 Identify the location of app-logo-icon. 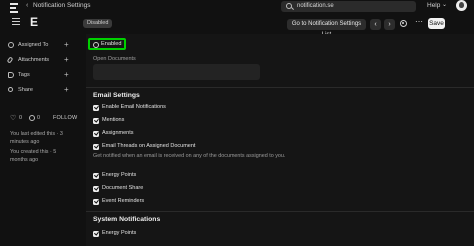
(14, 8).